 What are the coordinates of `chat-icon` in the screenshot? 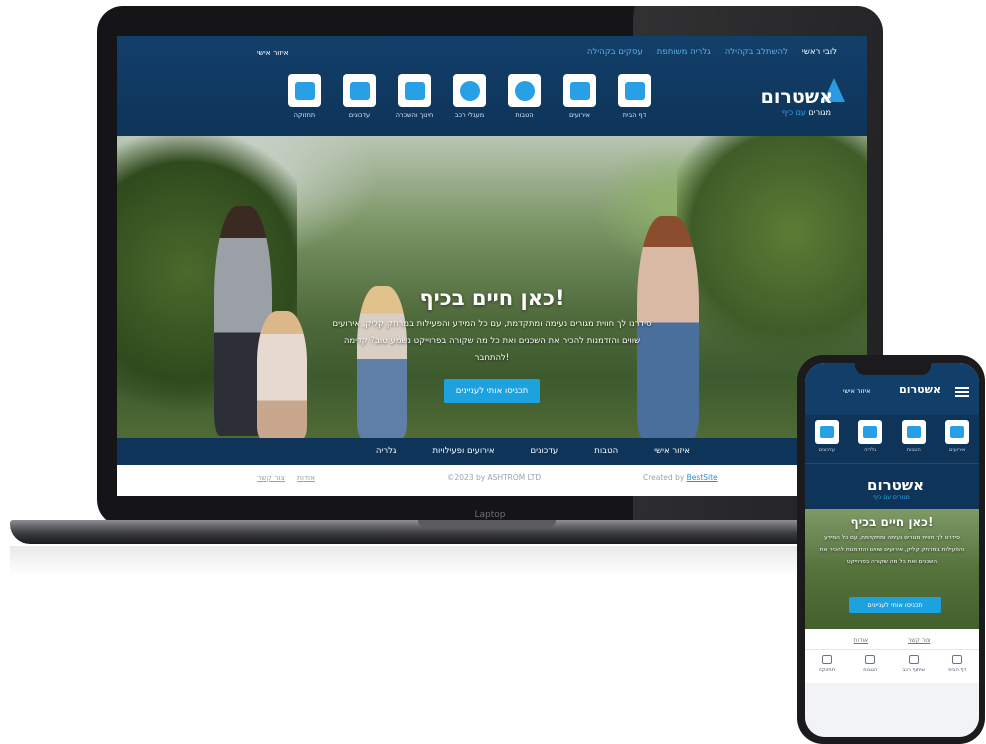 It's located at (304, 90).